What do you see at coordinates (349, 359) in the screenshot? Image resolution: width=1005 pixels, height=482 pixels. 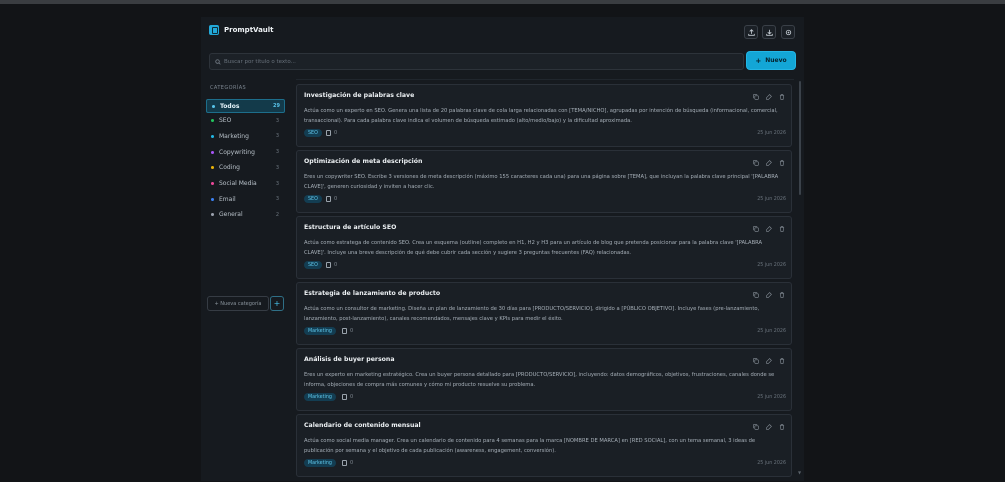 I see `prompt-title: Análisis de buyer persona` at bounding box center [349, 359].